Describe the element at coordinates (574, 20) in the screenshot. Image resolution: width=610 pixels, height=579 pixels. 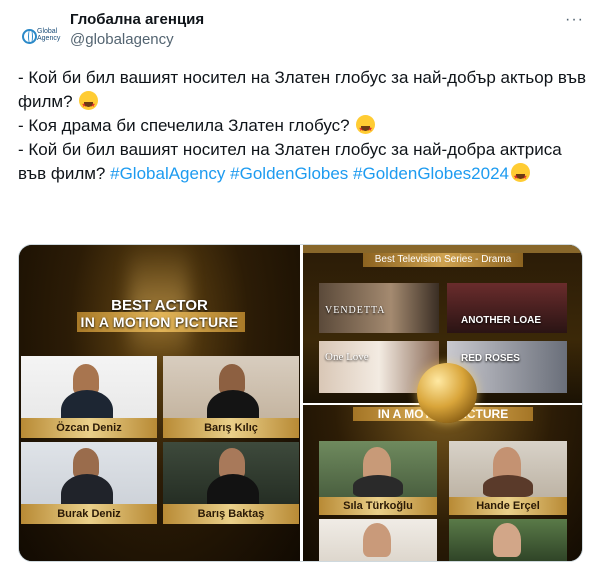
I see `more-options-icon: ···` at that location.